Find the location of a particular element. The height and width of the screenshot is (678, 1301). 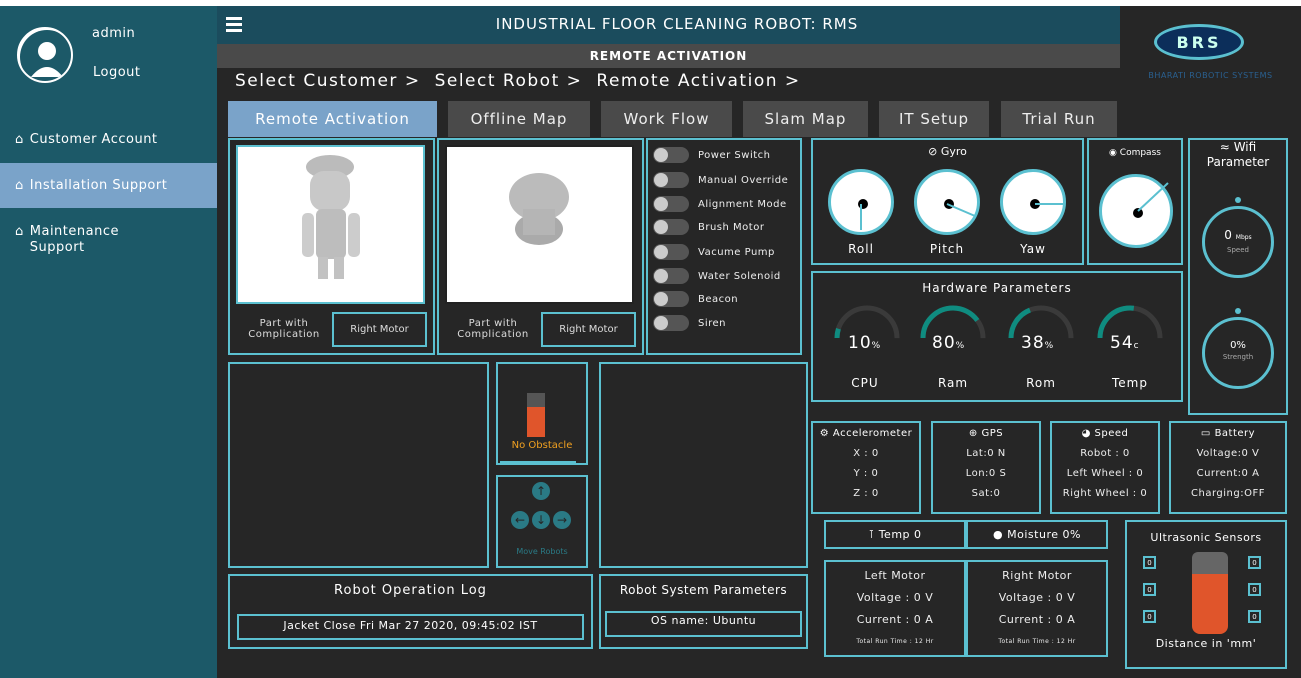

arrow-down-icon: ↓ is located at coordinates (541, 520).